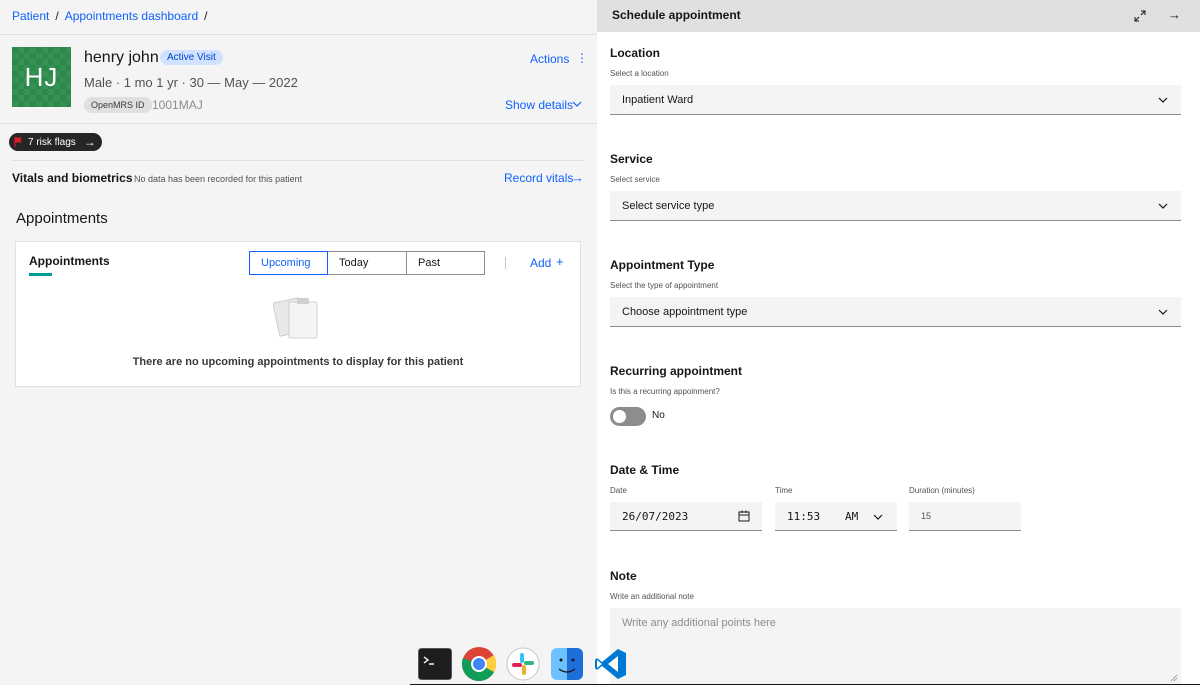 This screenshot has height=685, width=1200. What do you see at coordinates (623, 576) in the screenshot?
I see `note-title: Note` at bounding box center [623, 576].